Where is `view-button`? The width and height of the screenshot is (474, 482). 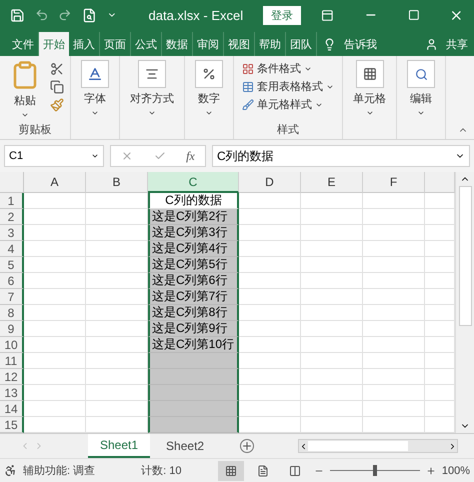 view-button is located at coordinates (231, 470).